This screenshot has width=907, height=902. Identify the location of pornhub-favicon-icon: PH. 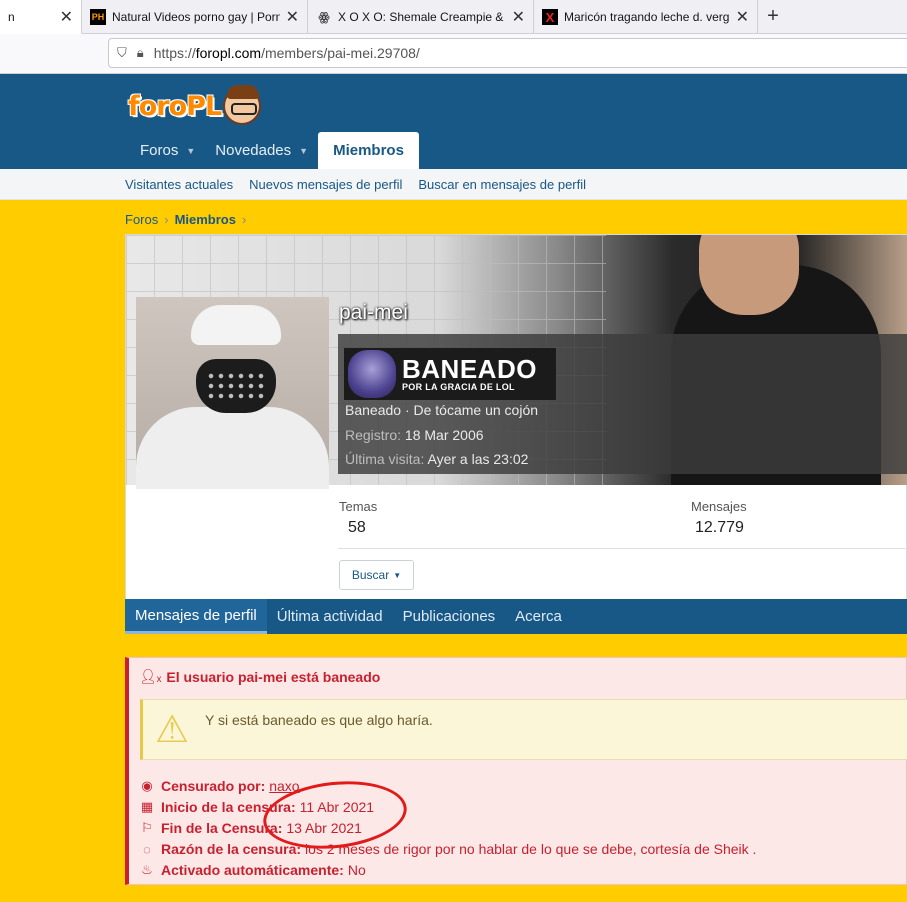
(98, 17).